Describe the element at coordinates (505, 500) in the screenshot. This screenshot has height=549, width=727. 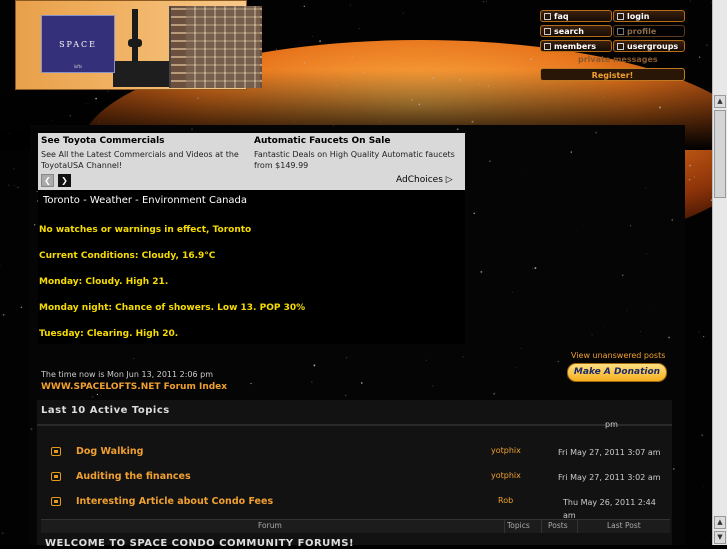
I see `topic-user-link: Rob` at that location.